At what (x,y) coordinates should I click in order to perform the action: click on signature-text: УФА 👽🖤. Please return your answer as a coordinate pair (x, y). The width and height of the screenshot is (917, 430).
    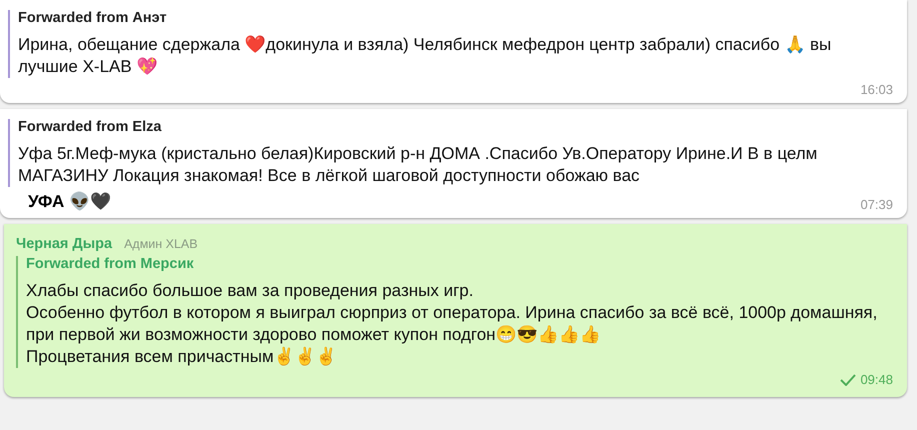
    Looking at the image, I should click on (70, 201).